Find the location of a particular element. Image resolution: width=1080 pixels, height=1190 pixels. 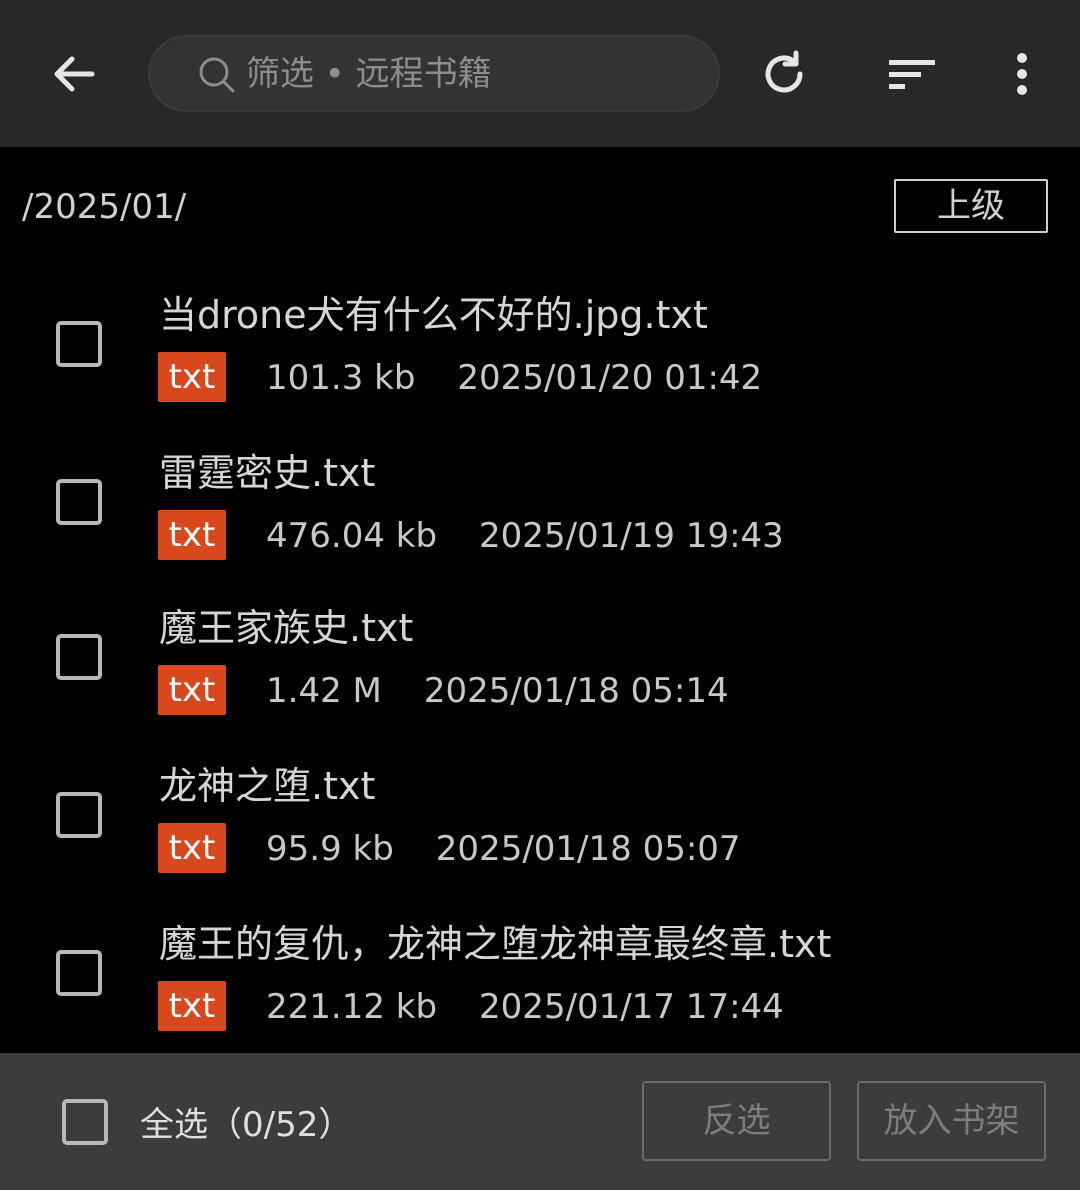

file-name: 当drone犬有什么不好的.jpg.txt is located at coordinates (433, 315).